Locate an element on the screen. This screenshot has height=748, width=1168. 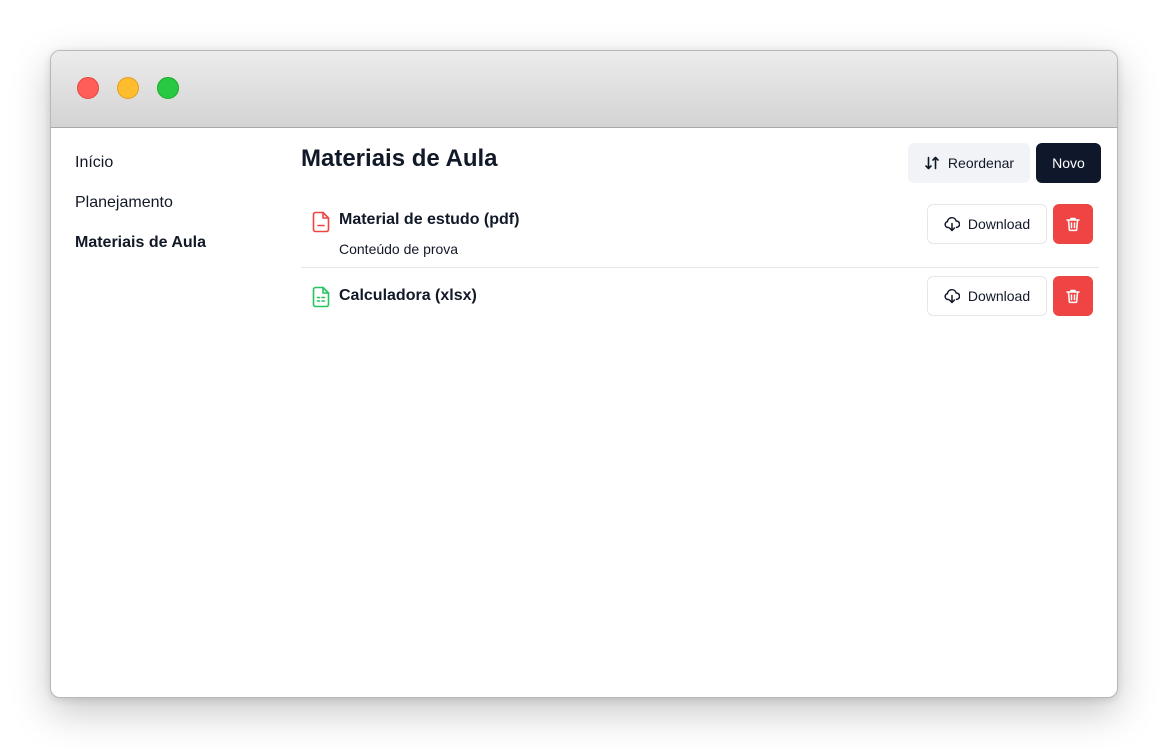
file-spreadsheet-icon is located at coordinates (321, 297).